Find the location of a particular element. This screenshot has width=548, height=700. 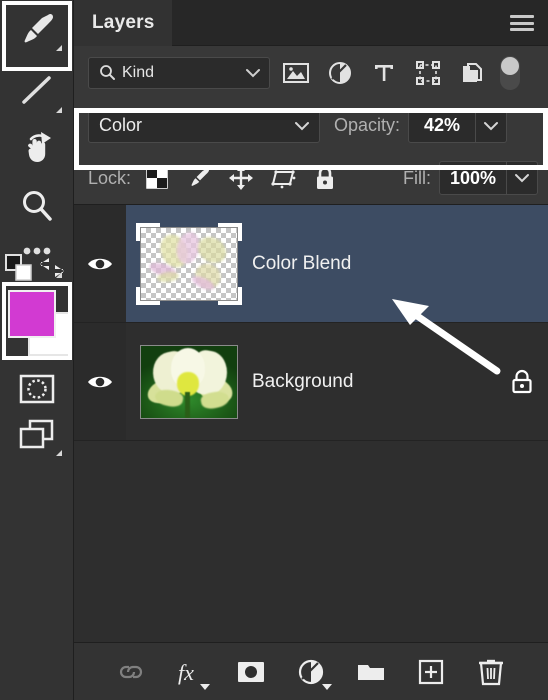

opacity-dropdown-arrow is located at coordinates (491, 126).